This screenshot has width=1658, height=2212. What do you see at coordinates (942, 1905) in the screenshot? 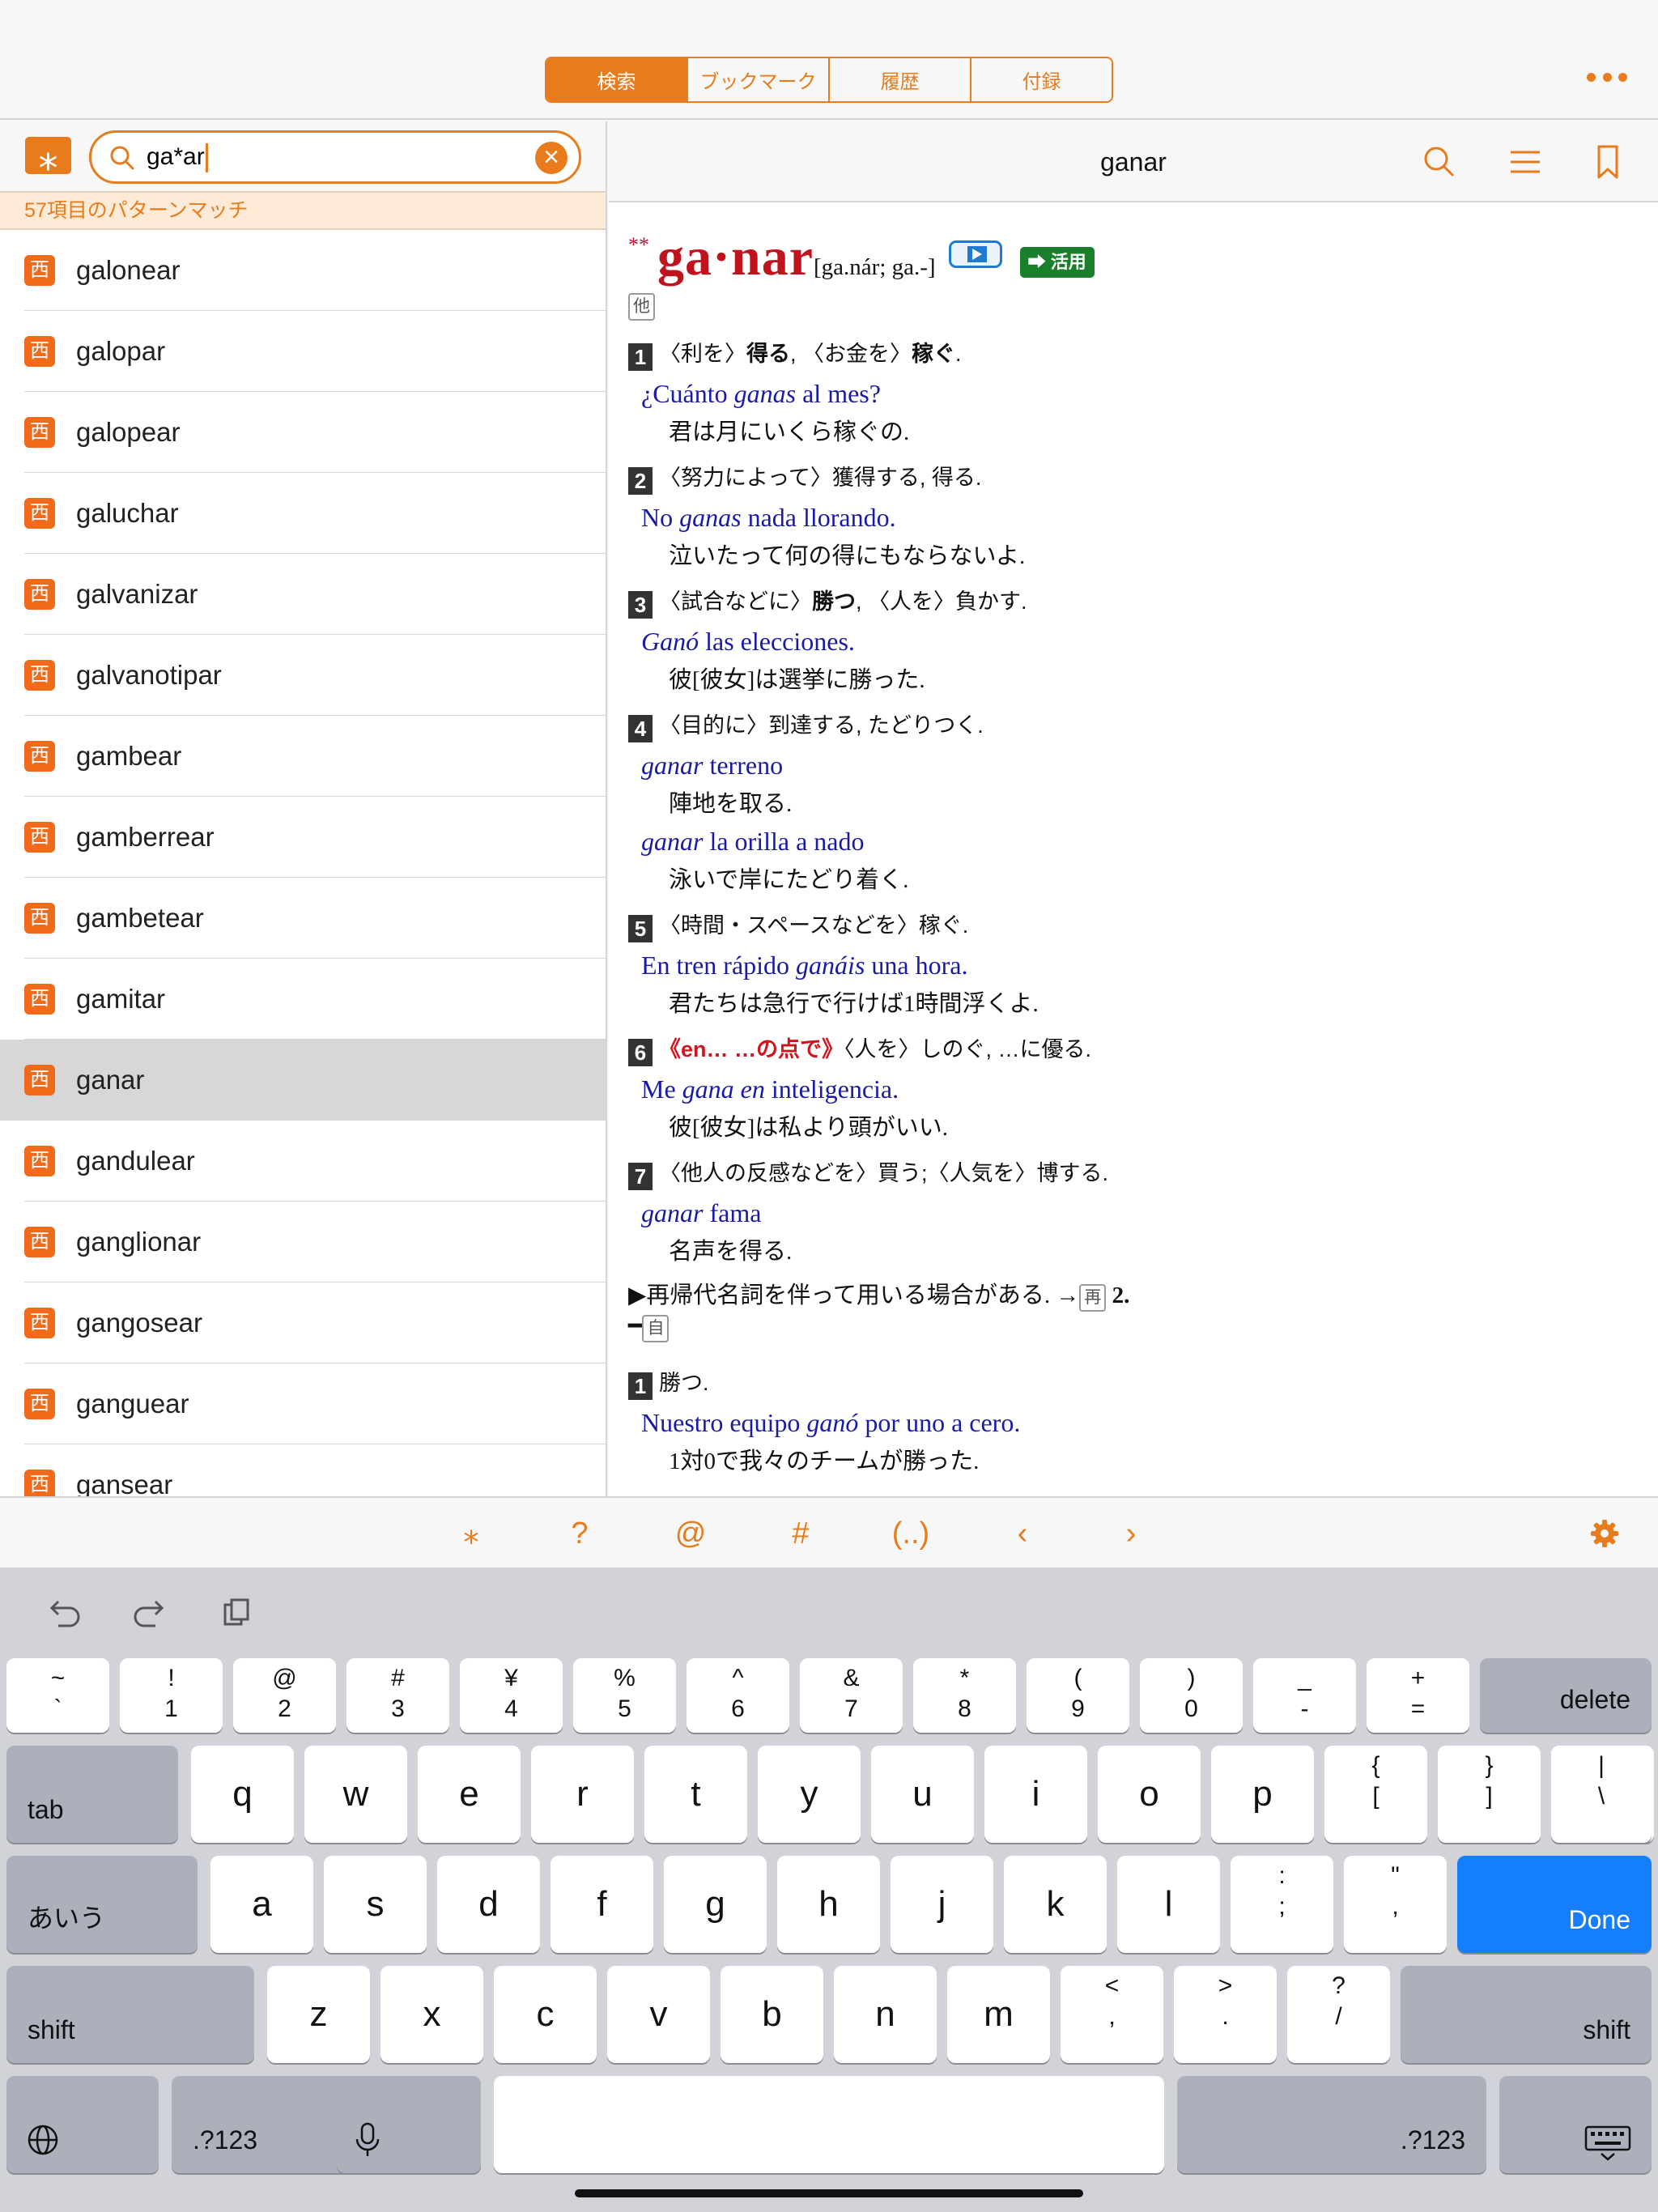
I see `key-j: j` at bounding box center [942, 1905].